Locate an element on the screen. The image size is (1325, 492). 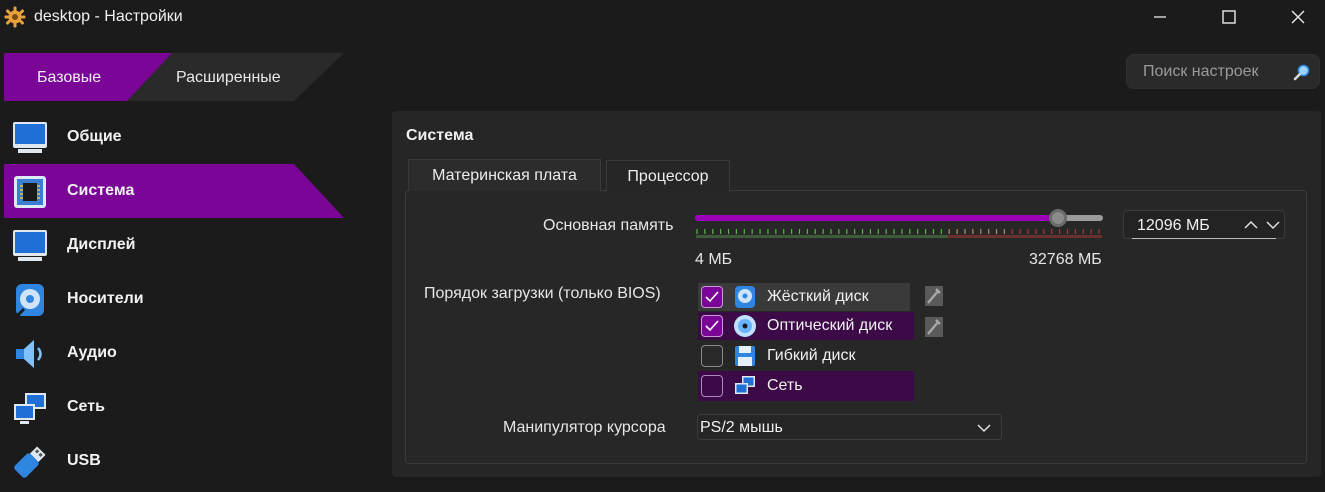
minimize-icon is located at coordinates (1160, 17).